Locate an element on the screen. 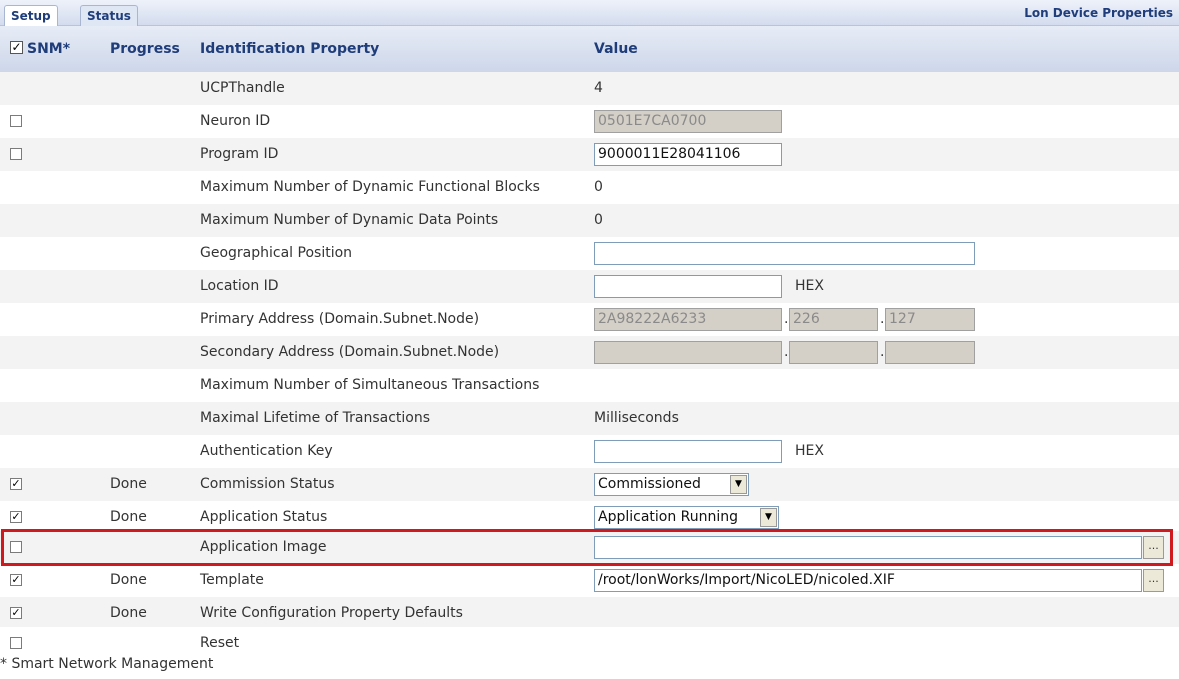 The width and height of the screenshot is (1179, 679). tab-bar: Setup Status Lon Device Properties is located at coordinates (589, 13).